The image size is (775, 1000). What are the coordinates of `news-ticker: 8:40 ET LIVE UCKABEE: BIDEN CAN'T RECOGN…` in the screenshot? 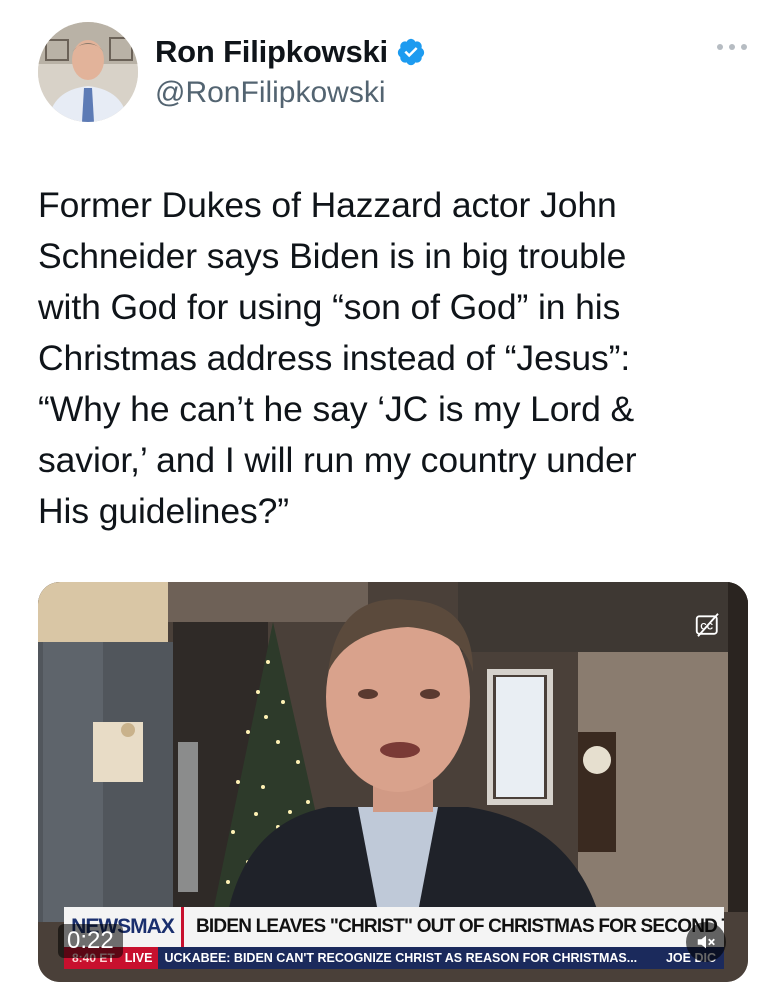 It's located at (394, 958).